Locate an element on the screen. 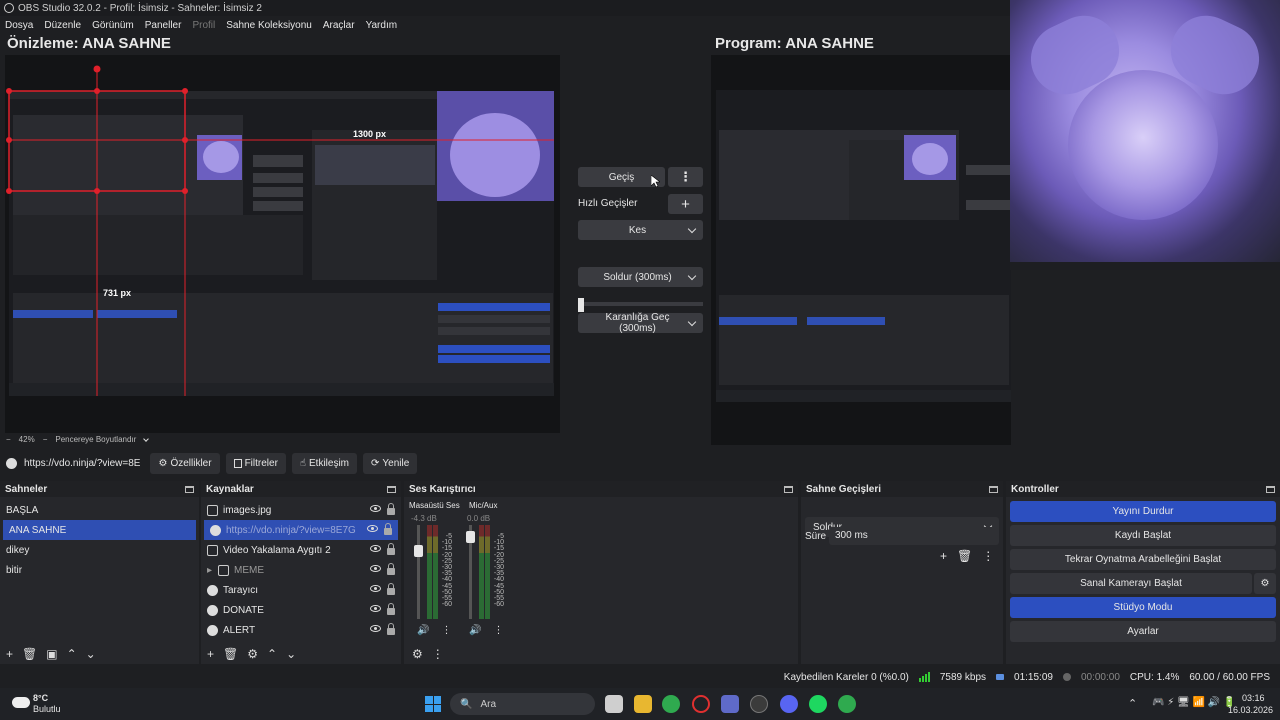 The width and height of the screenshot is (1280, 720). source-item: images.jpg is located at coordinates (301, 510).